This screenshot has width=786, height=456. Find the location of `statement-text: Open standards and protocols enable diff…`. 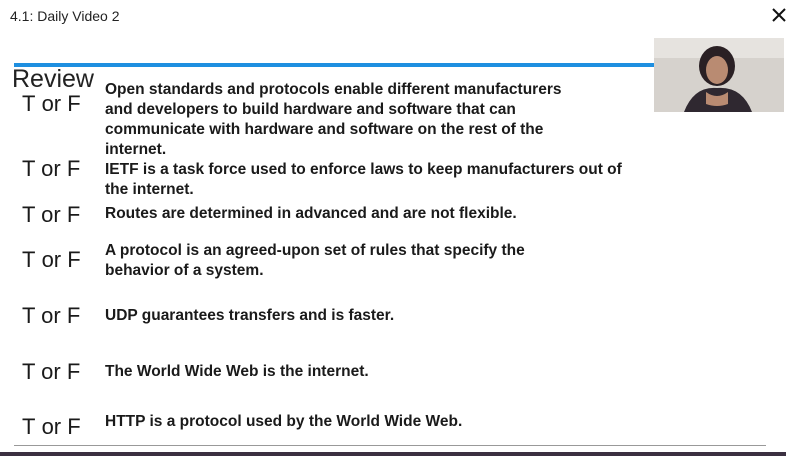

statement-text: Open standards and protocols enable diff… is located at coordinates (333, 119).